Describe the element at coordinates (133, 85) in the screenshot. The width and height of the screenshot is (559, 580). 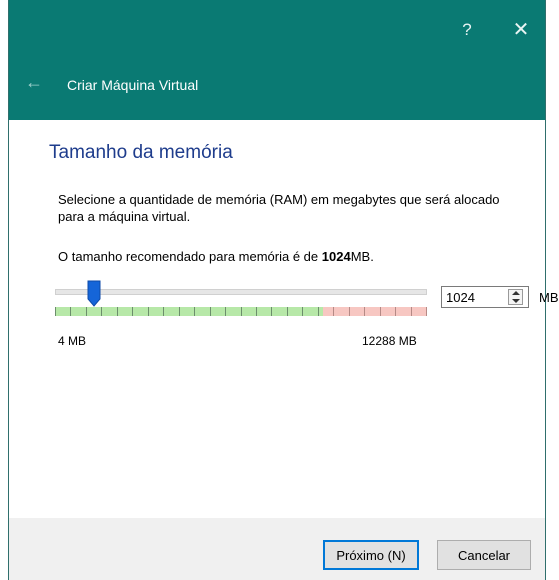
I see `dialog-title: Criar Máquina Virtual` at that location.